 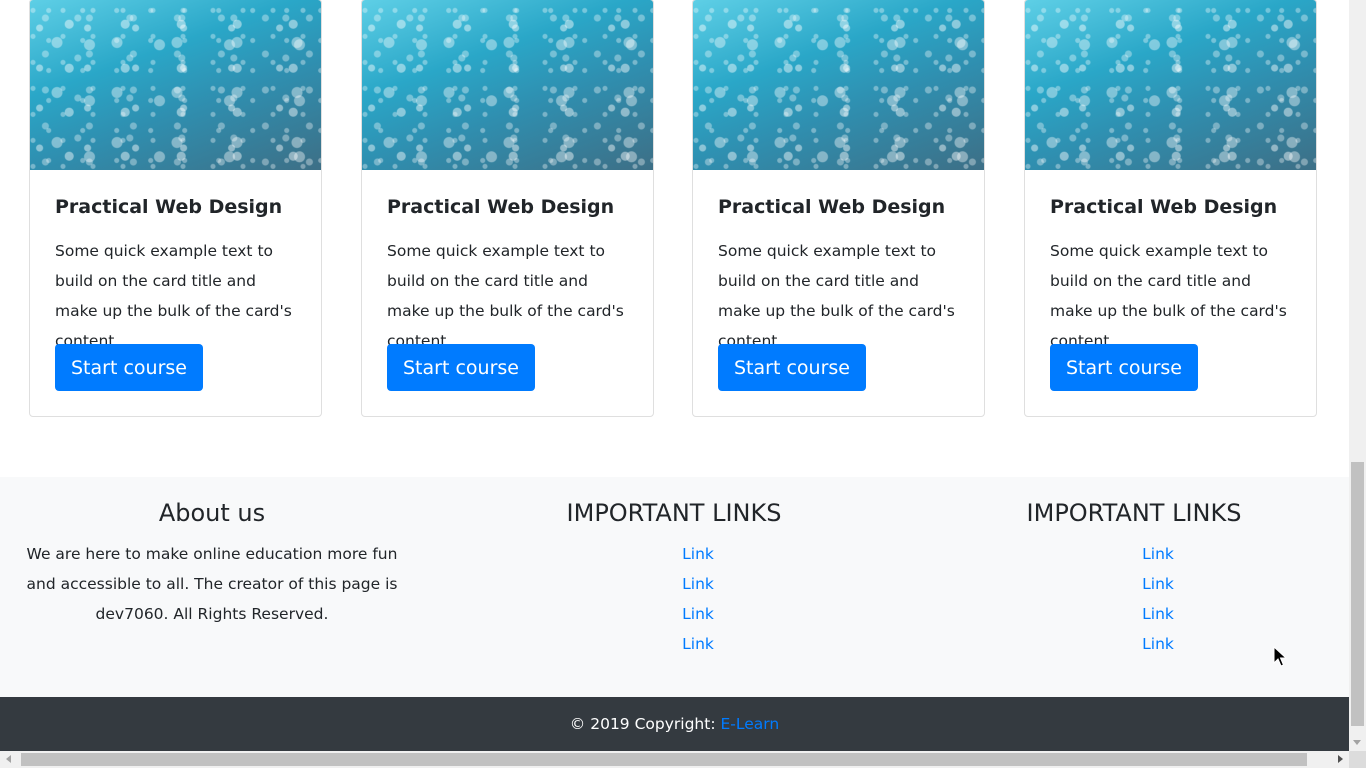 What do you see at coordinates (1357, 375) in the screenshot?
I see `vertical-scrollbar` at bounding box center [1357, 375].